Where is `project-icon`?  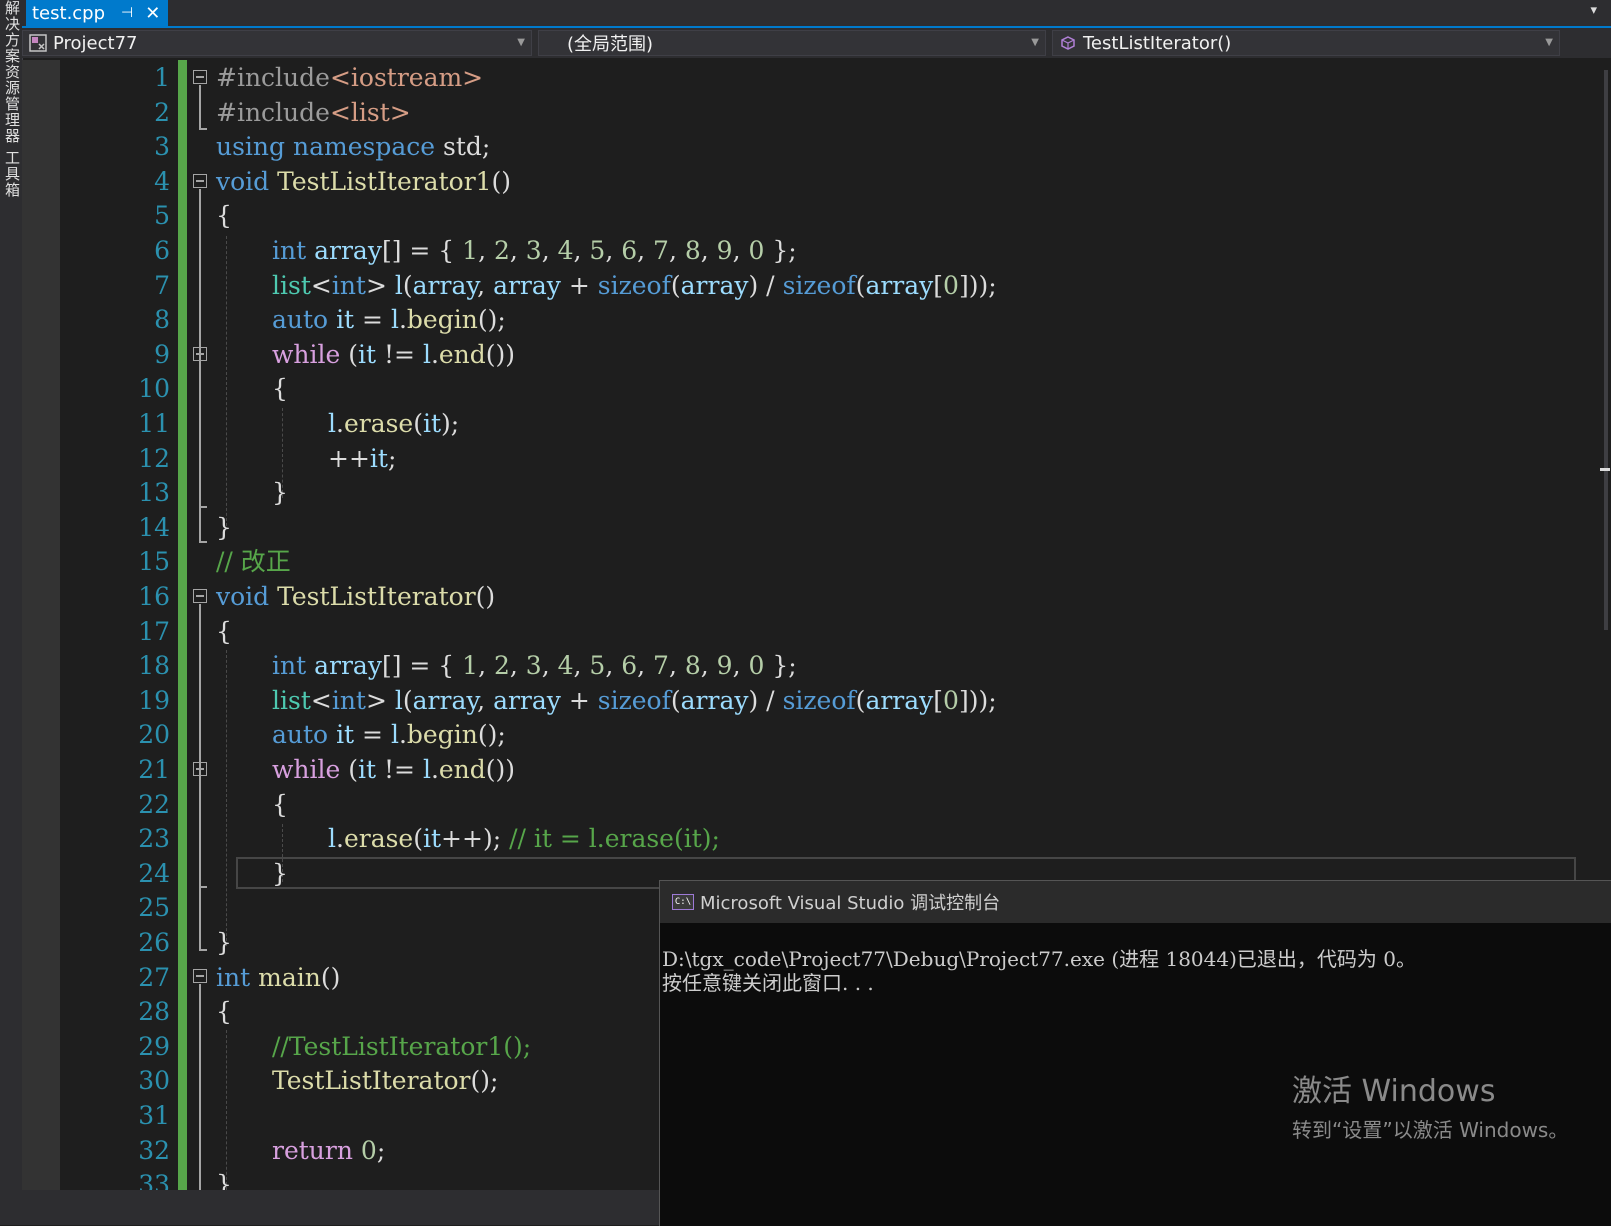
project-icon is located at coordinates (38, 43).